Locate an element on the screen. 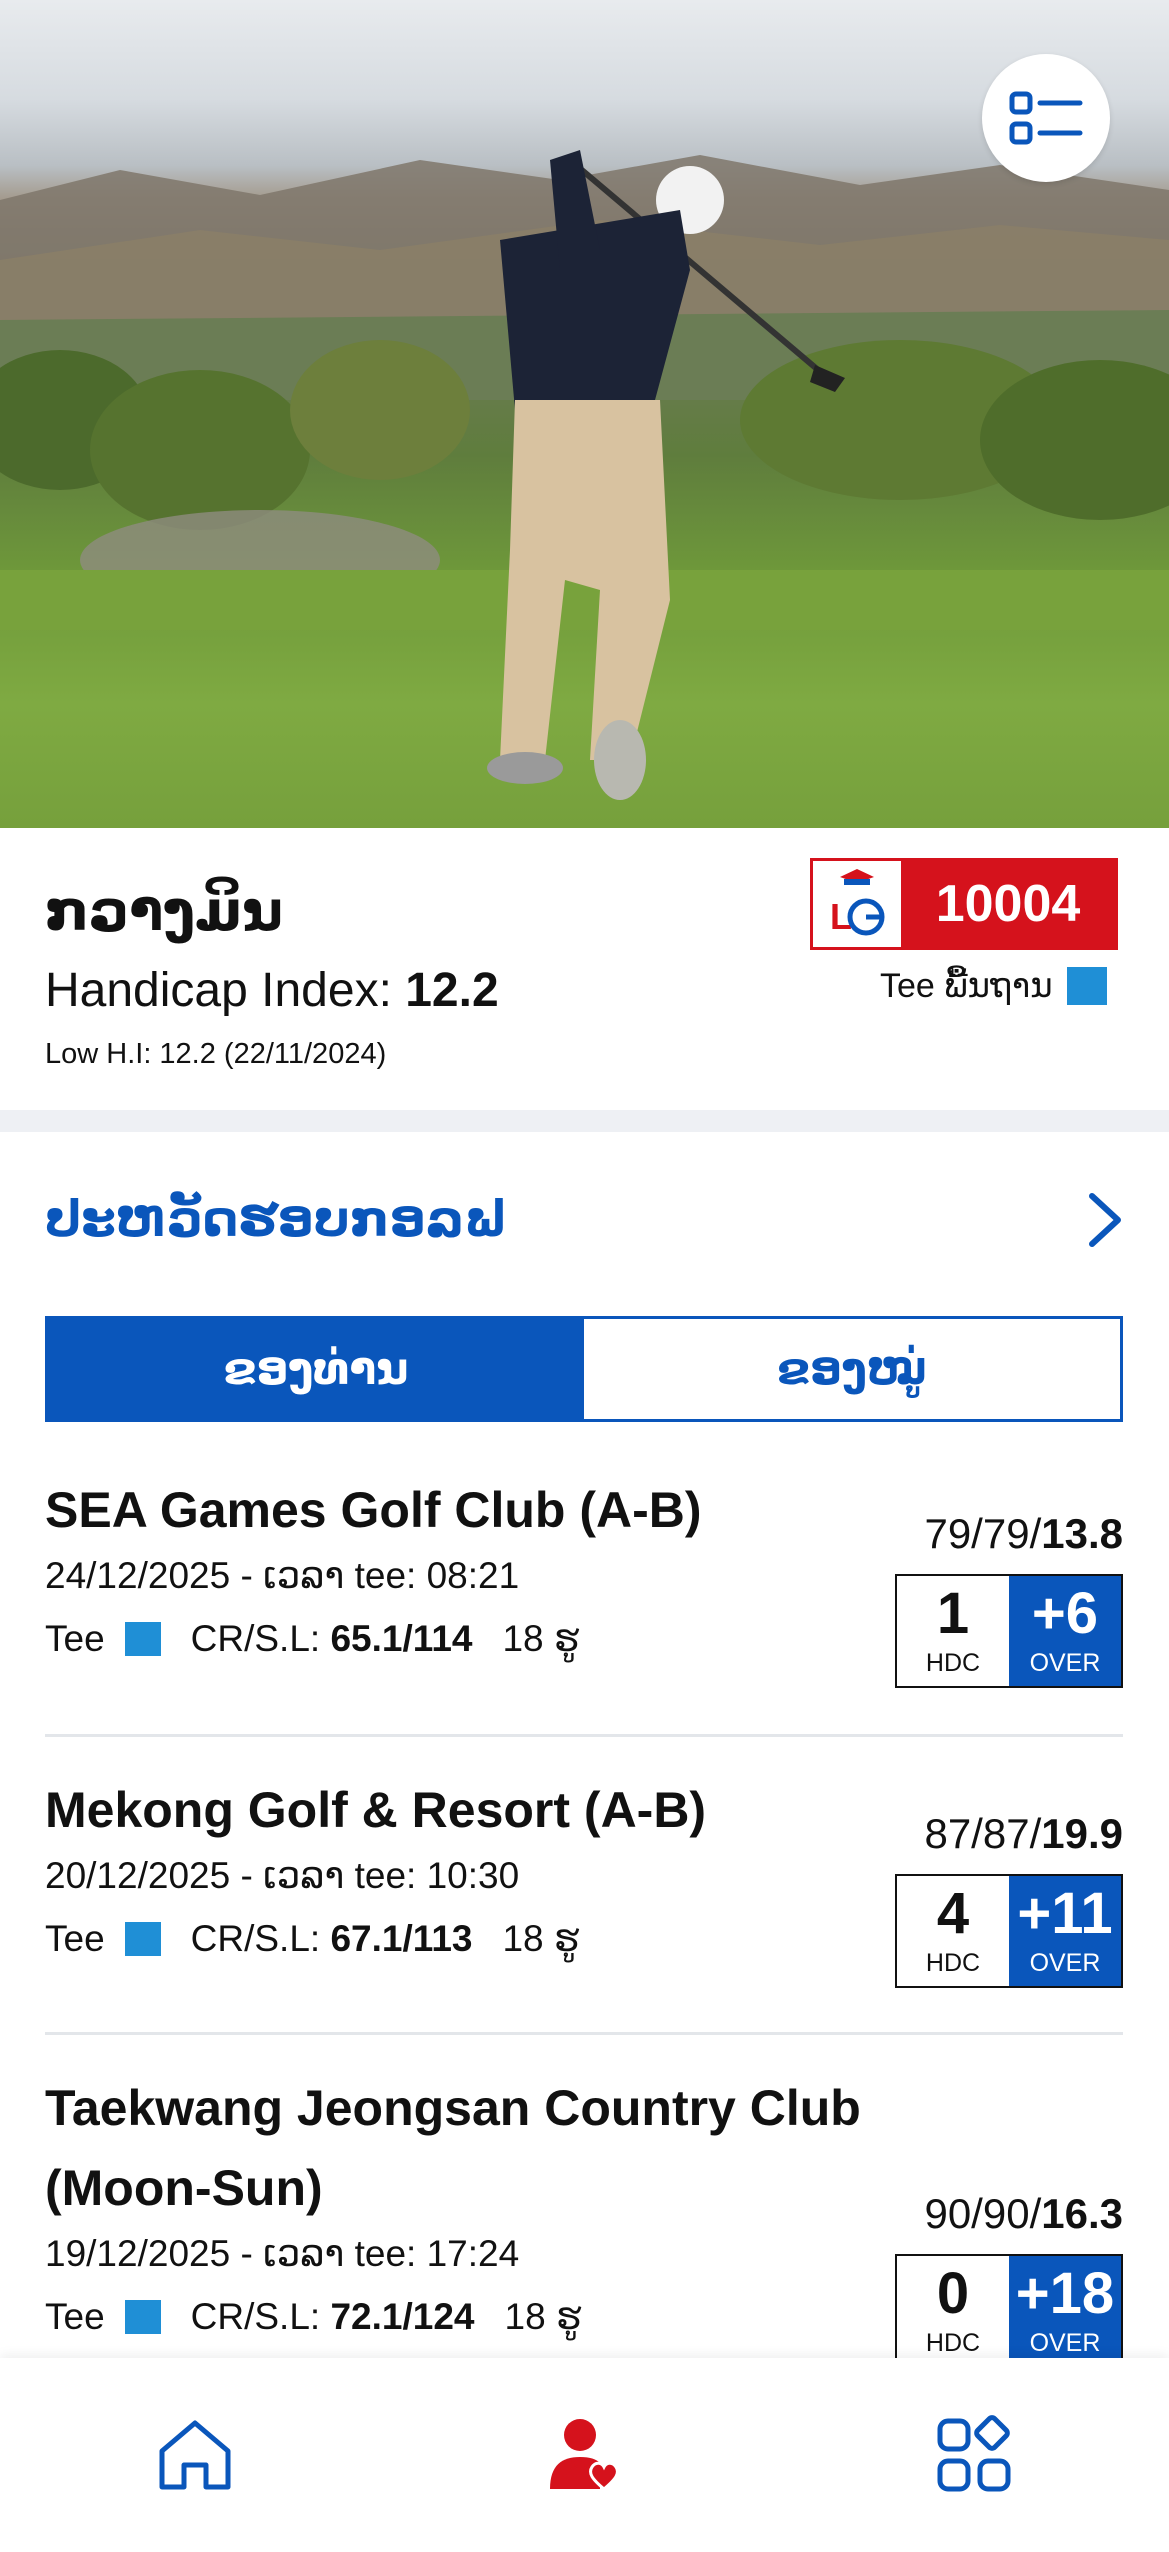 The height and width of the screenshot is (2552, 1169). over-cell: +18 OVER is located at coordinates (1065, 2311).